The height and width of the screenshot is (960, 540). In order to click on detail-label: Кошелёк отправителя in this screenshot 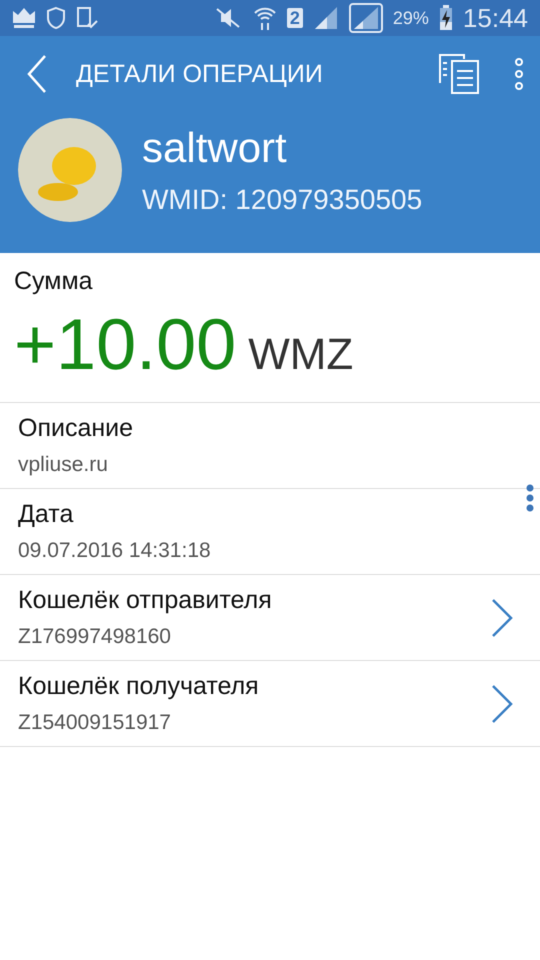, I will do `click(145, 600)`.